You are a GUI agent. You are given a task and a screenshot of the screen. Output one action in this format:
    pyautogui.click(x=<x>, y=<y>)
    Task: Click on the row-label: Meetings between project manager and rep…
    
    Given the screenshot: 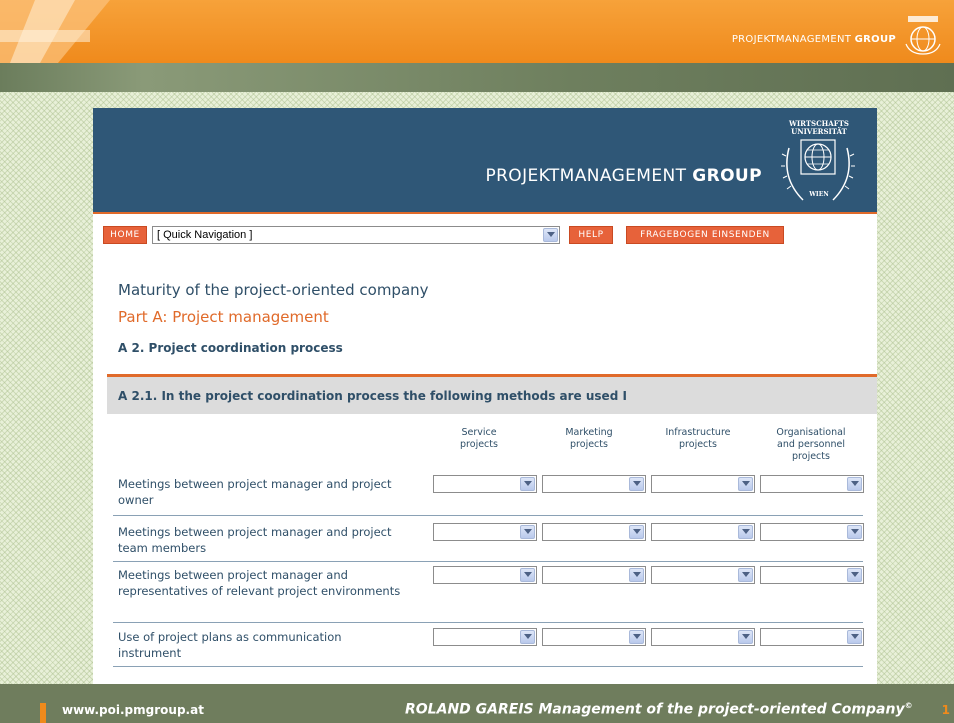 What is the action you would take?
    pyautogui.click(x=259, y=583)
    